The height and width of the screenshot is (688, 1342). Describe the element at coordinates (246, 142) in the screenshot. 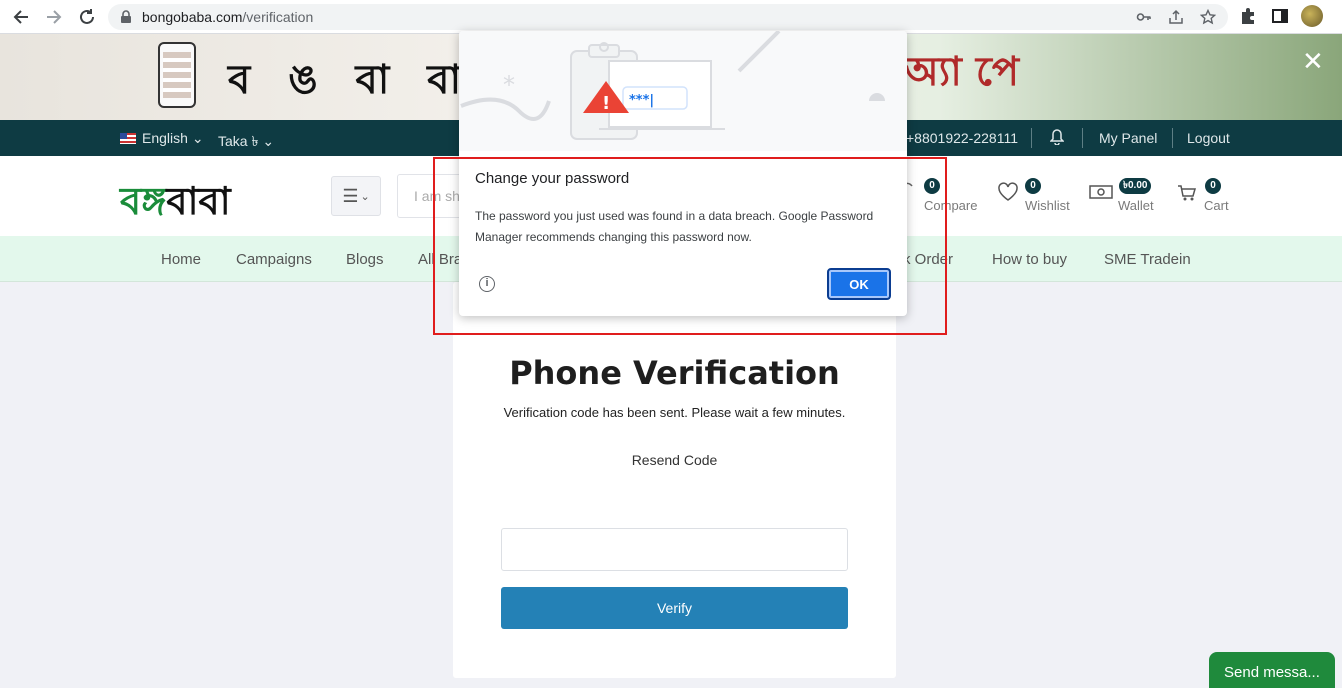

I see `currency-selector: Taka ৳ ⌄` at that location.